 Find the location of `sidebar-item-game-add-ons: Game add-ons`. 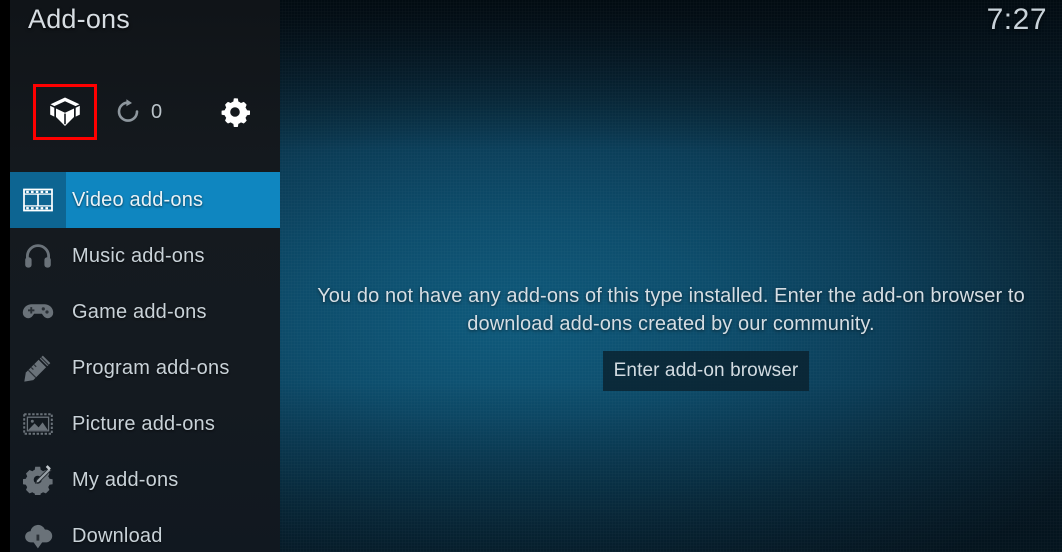

sidebar-item-game-add-ons: Game add-ons is located at coordinates (145, 312).